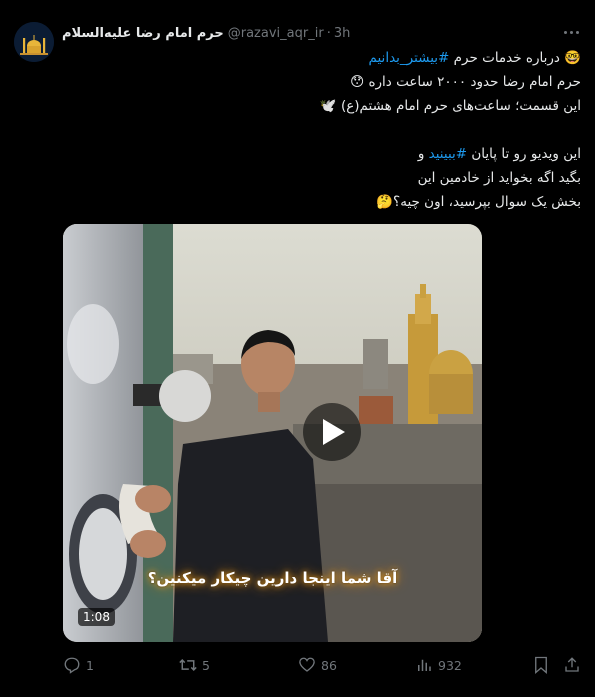 The width and height of the screenshot is (595, 697). Describe the element at coordinates (272, 578) in the screenshot. I see `video-caption: آقا شما اینجا دارین چیکار میکنین؟` at that location.